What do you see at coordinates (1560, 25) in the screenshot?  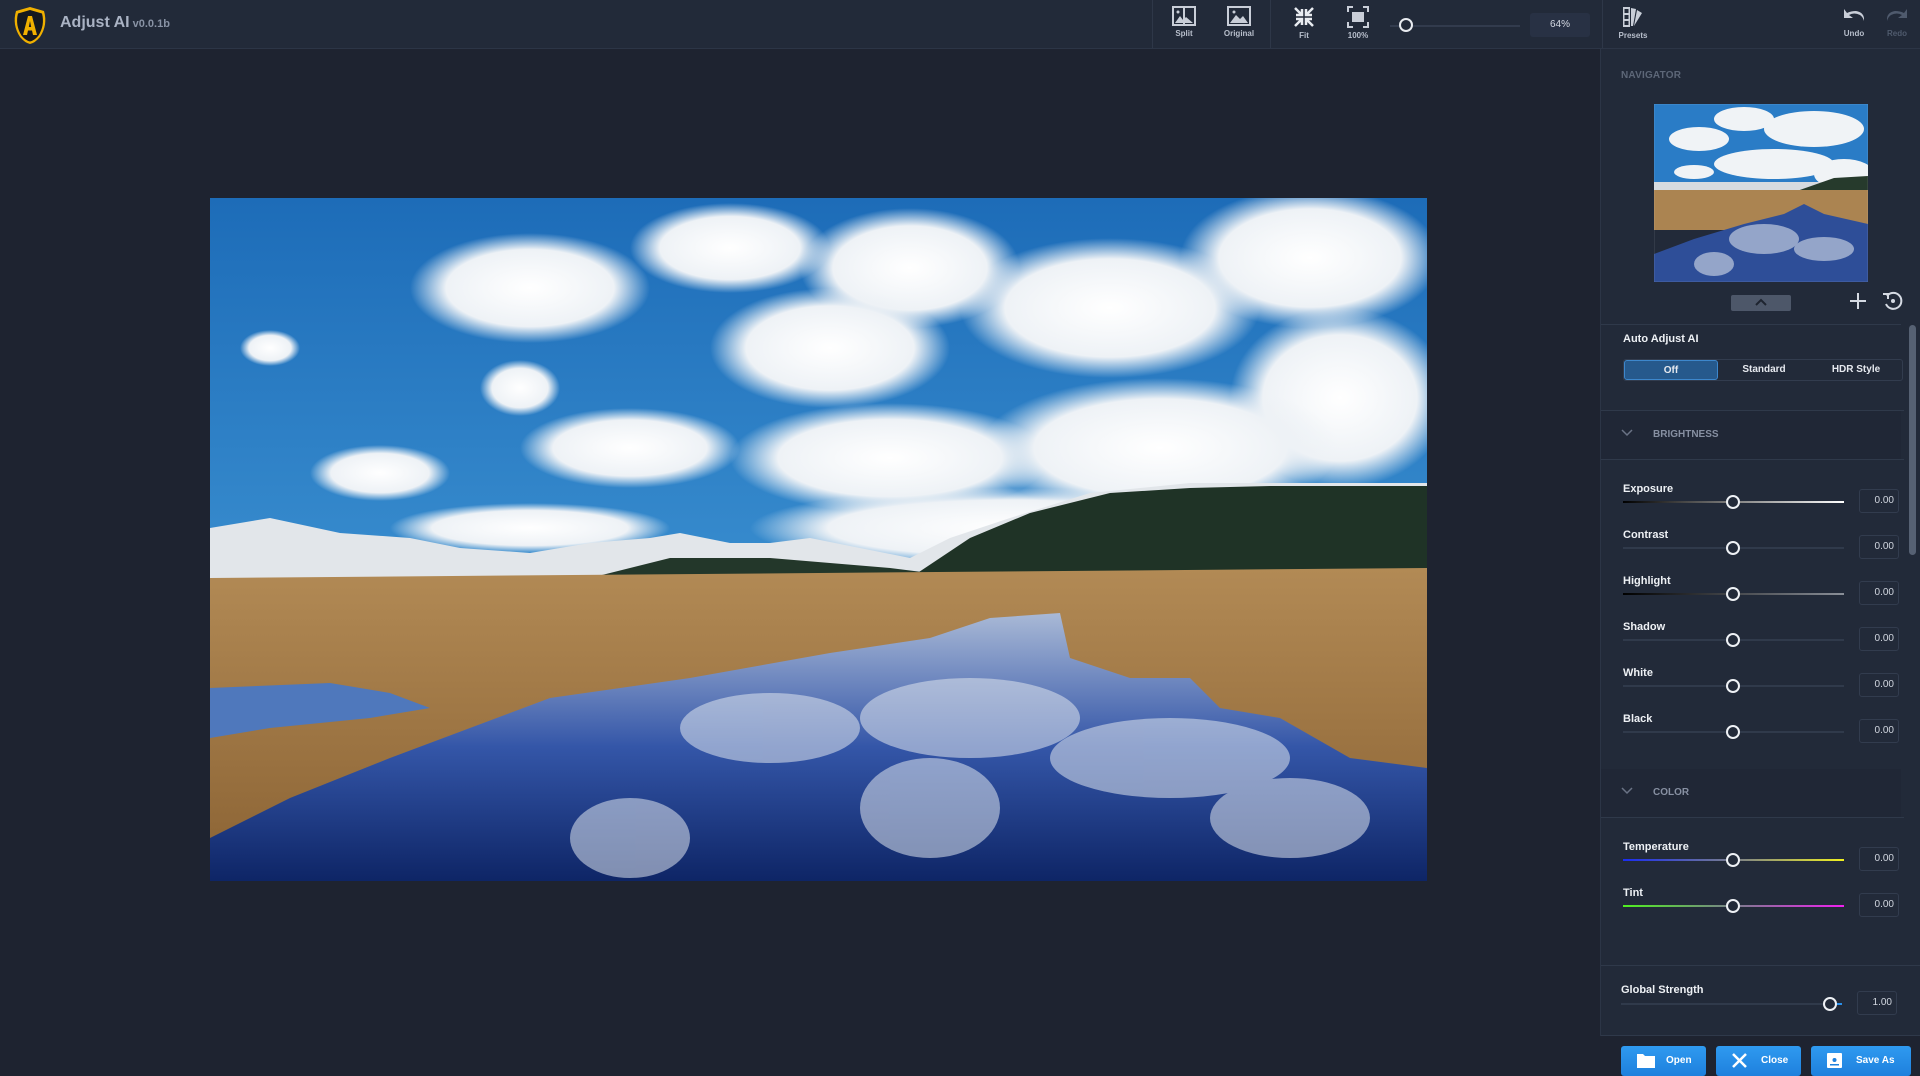 I see `zoom-percent: 64%` at bounding box center [1560, 25].